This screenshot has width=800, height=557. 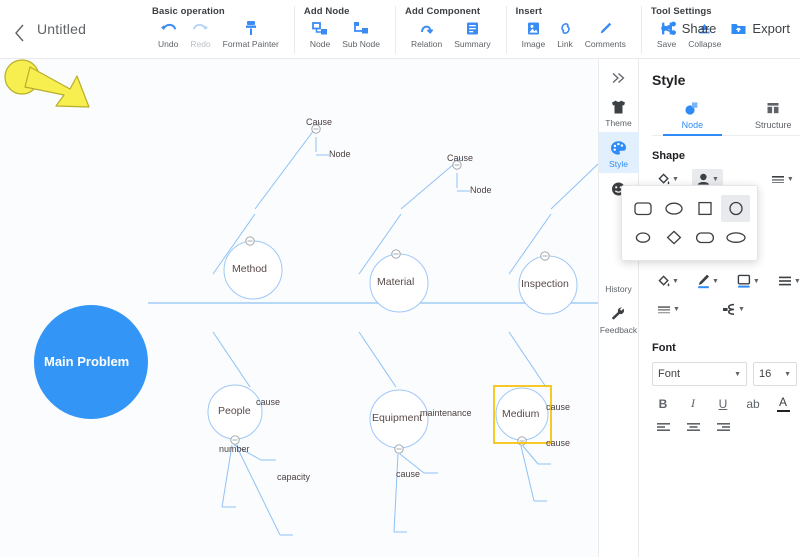 I want to click on node-circle-people, so click(x=235, y=412).